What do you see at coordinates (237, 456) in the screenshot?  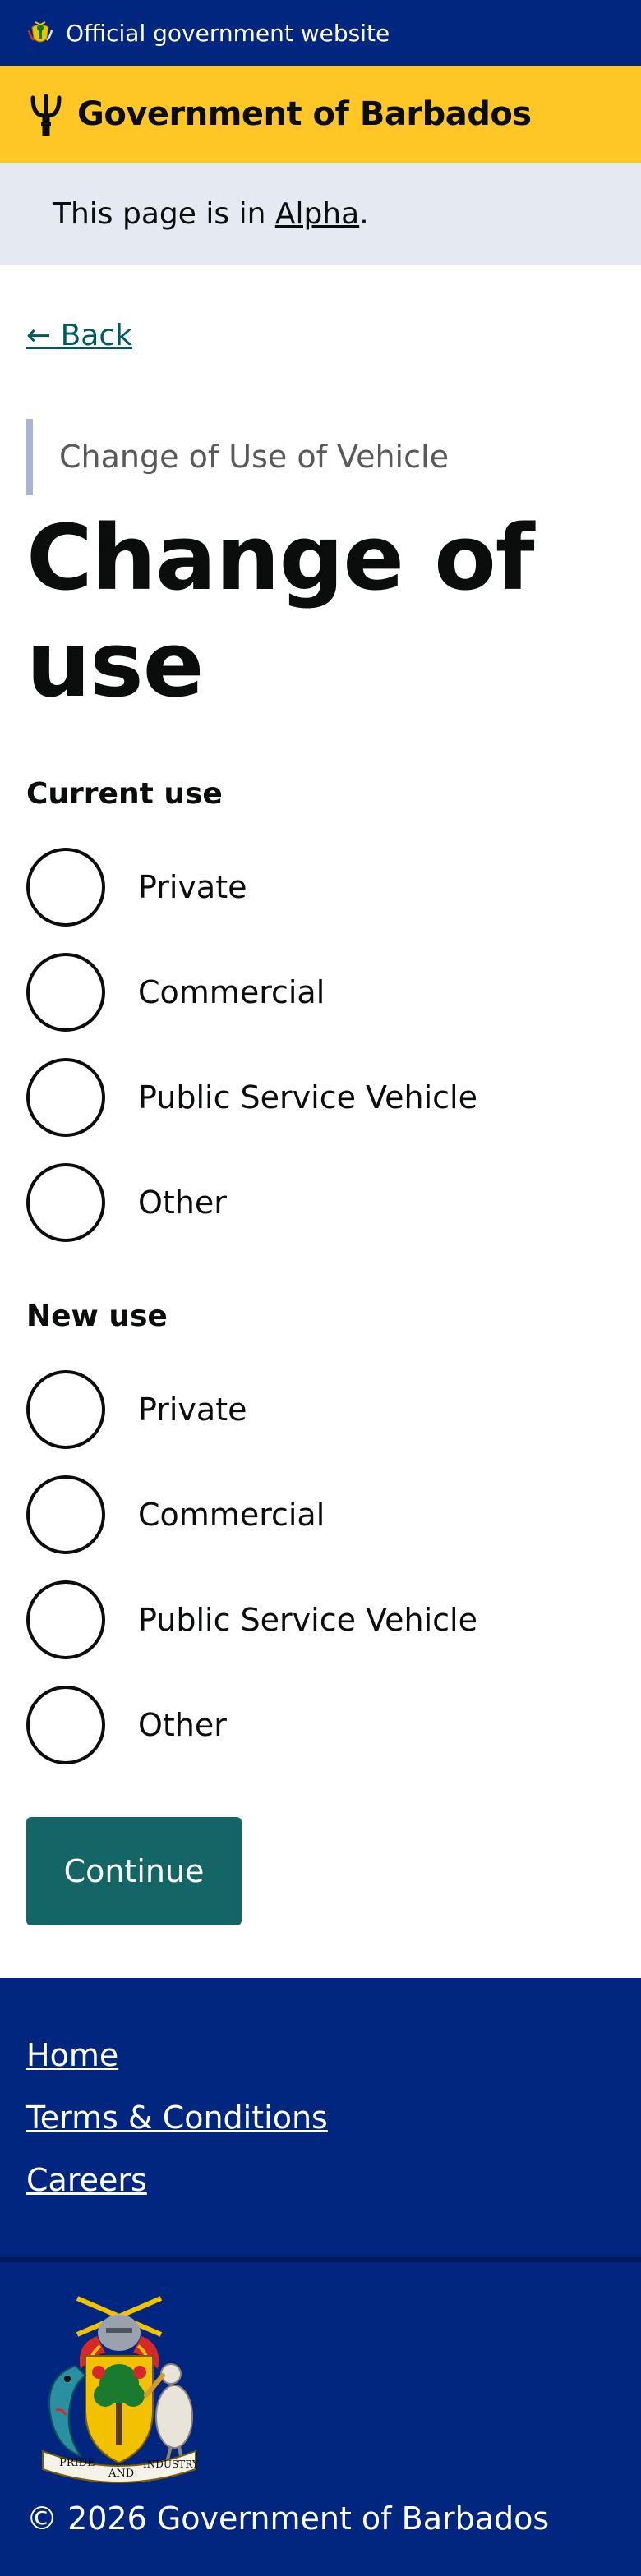 I see `page-caption: Change of Use of Vehicle` at bounding box center [237, 456].